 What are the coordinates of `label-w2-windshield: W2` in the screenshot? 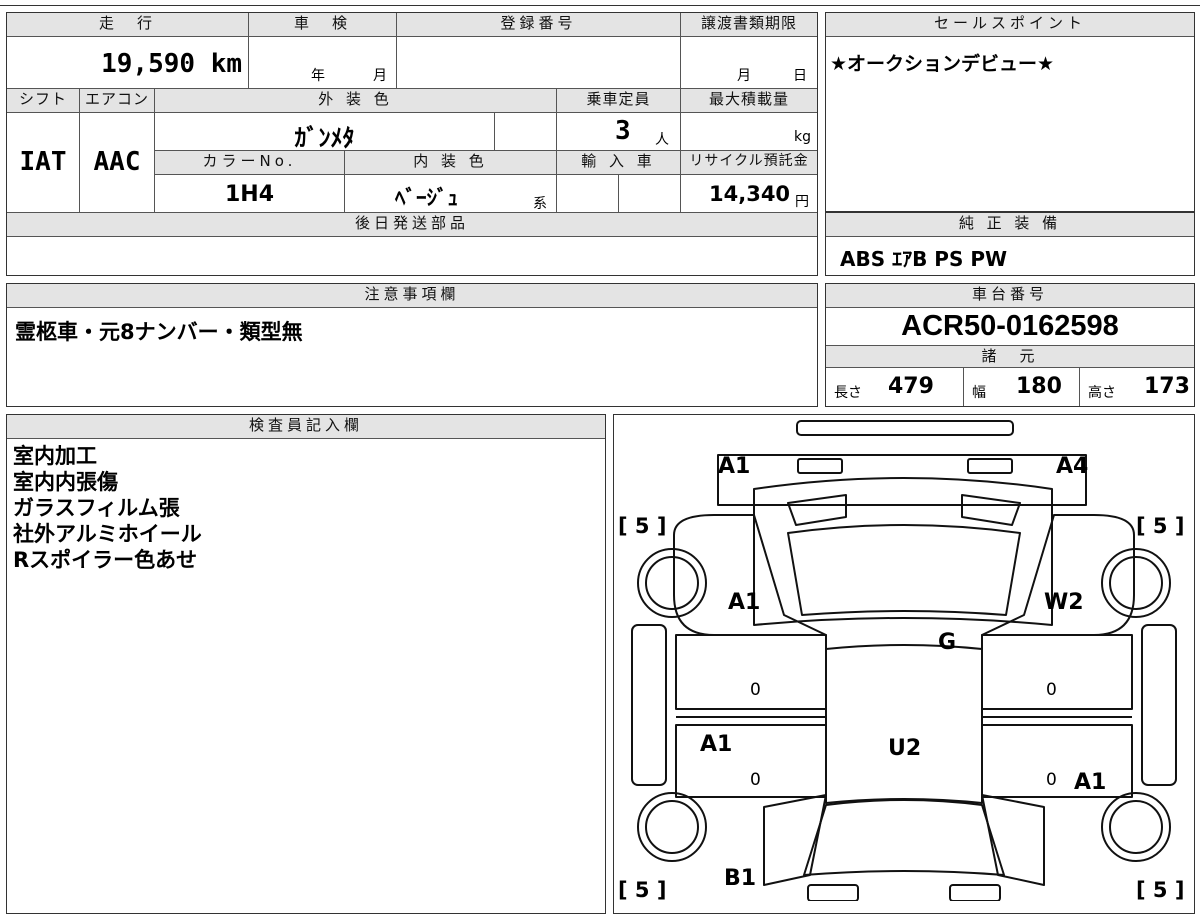 It's located at (1064, 602).